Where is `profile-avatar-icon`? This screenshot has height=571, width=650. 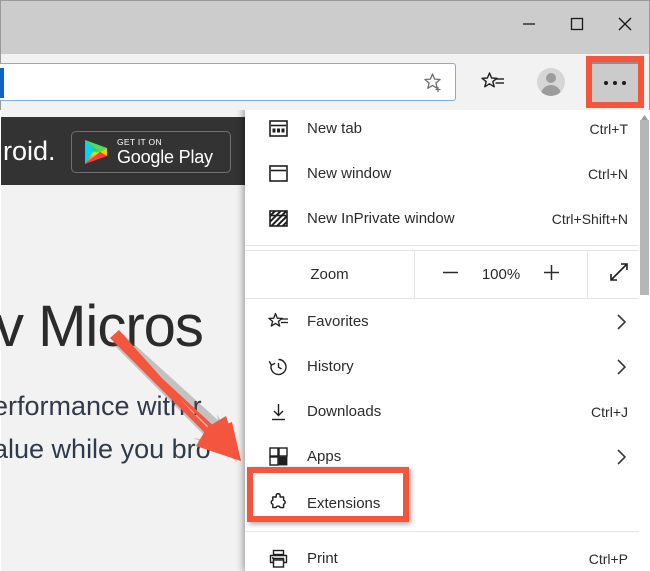
profile-avatar-icon is located at coordinates (551, 82).